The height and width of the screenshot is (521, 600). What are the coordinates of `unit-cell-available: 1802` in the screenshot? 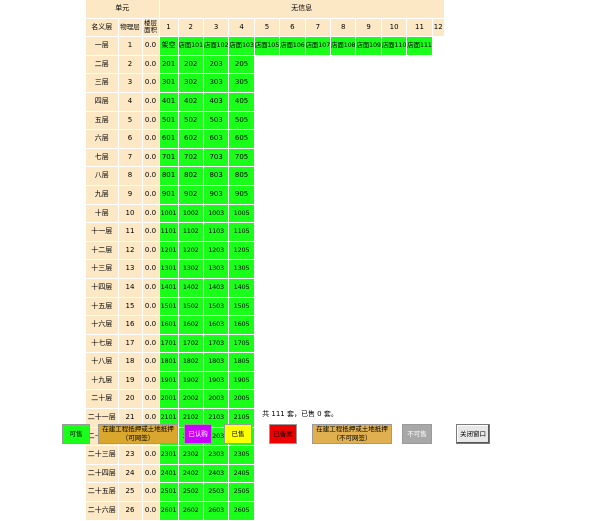 It's located at (191, 362).